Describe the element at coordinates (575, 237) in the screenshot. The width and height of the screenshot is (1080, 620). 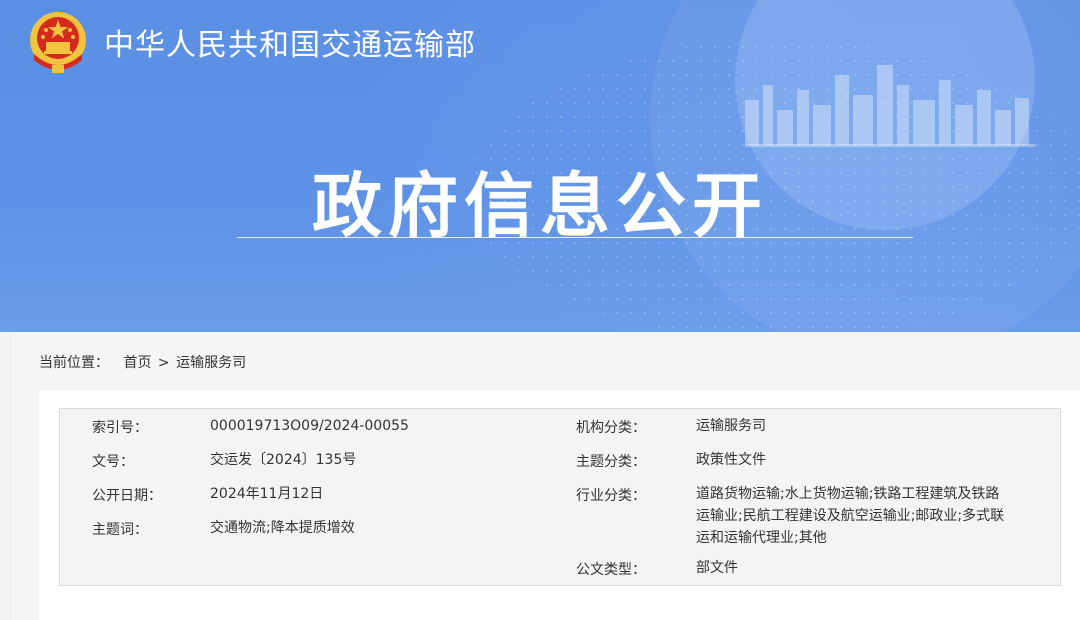
I see `title-underline` at that location.